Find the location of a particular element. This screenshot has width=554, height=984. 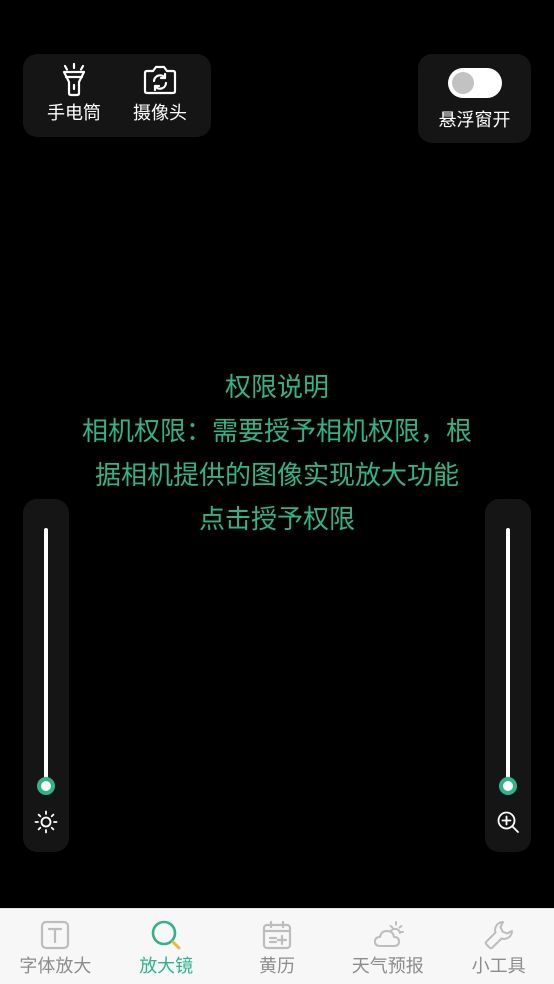

tab-label: 字体放大 is located at coordinates (55, 966).